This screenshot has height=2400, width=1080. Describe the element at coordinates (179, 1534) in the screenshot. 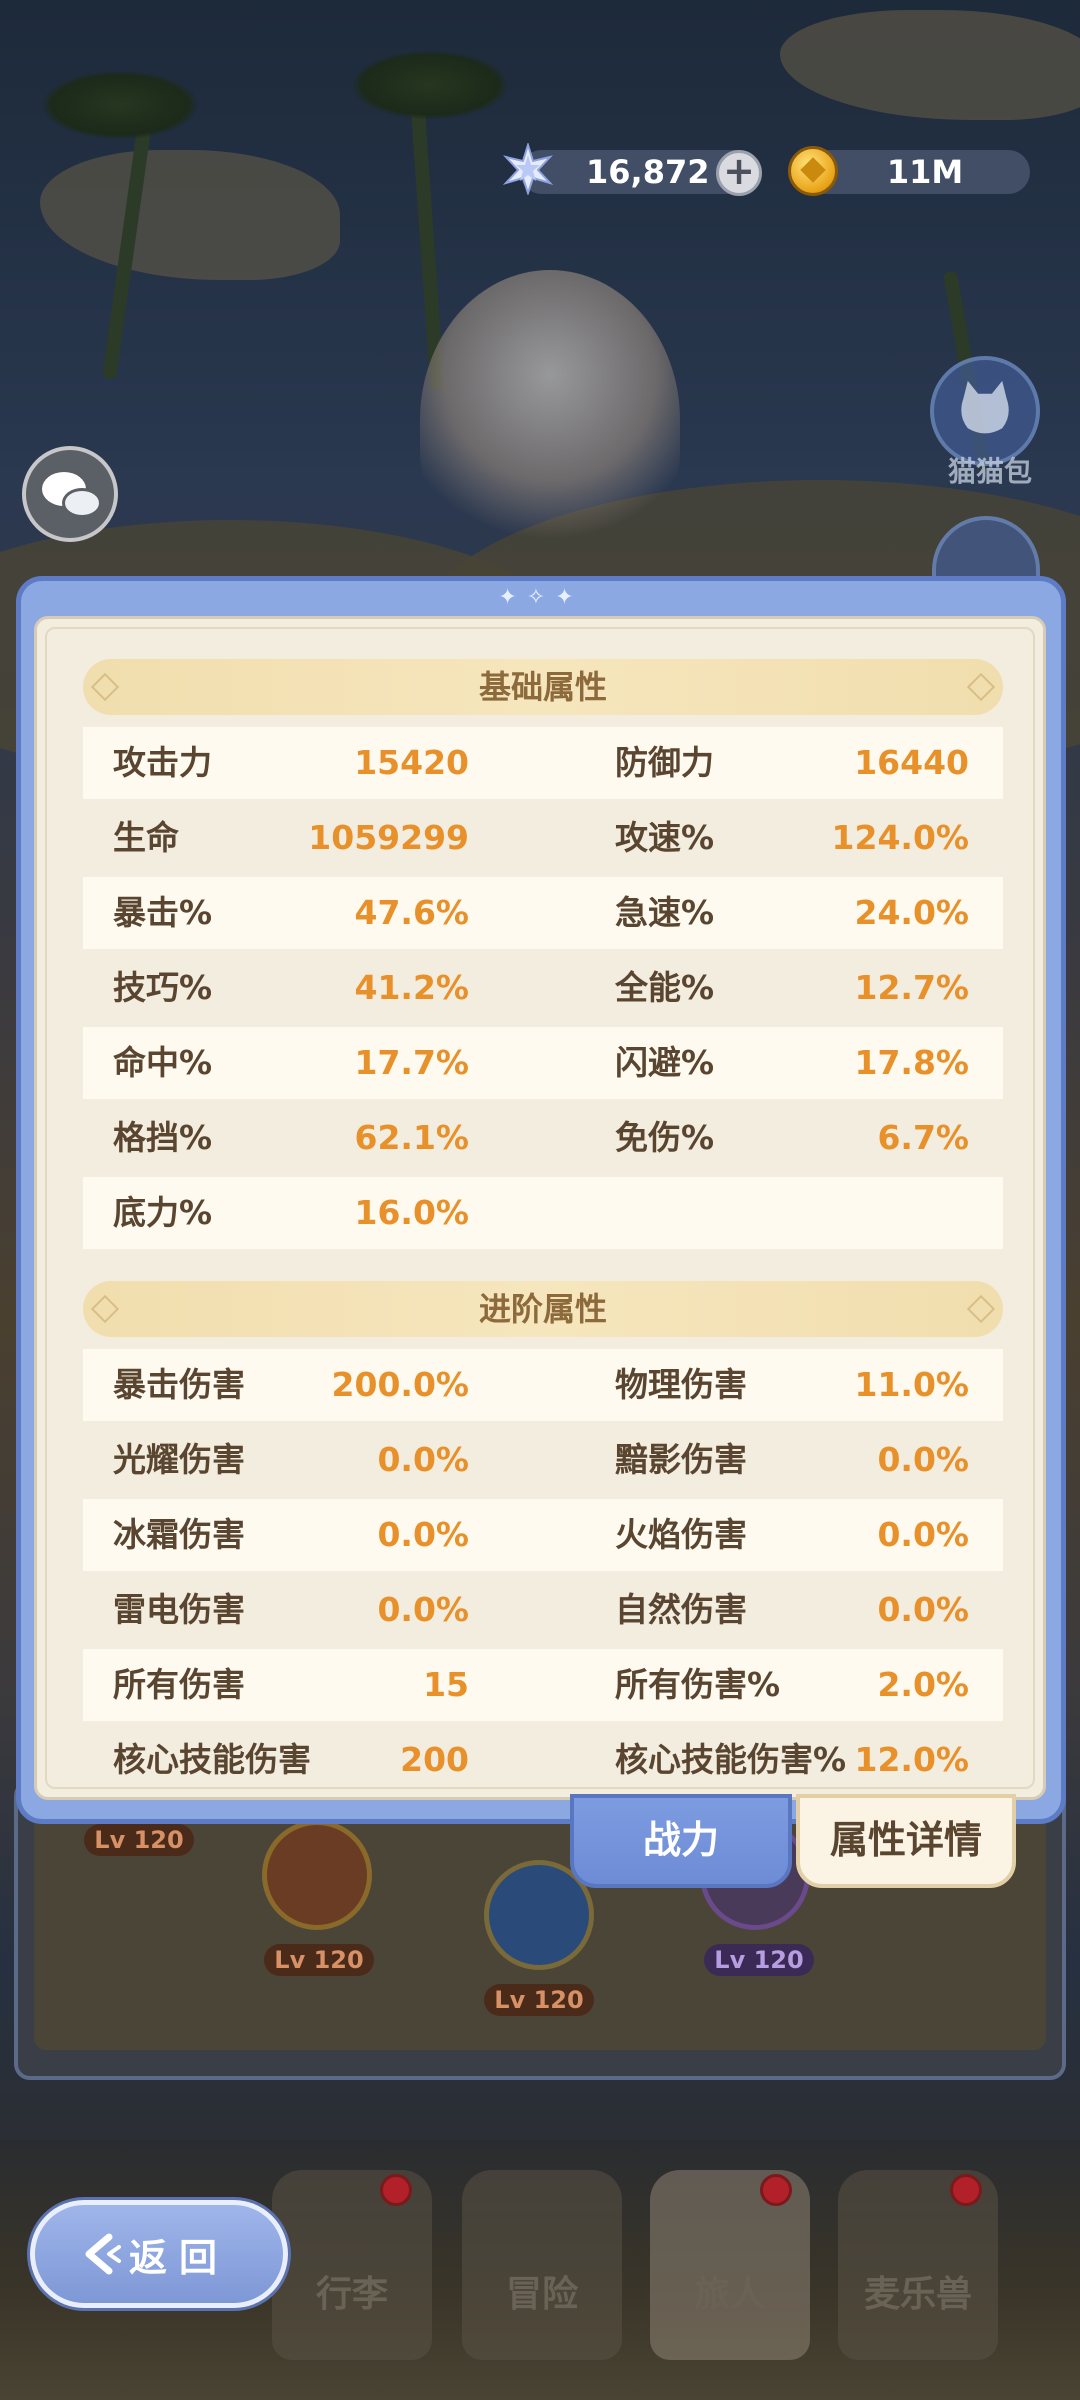

I see `stat-name: 冰霜伤害` at that location.